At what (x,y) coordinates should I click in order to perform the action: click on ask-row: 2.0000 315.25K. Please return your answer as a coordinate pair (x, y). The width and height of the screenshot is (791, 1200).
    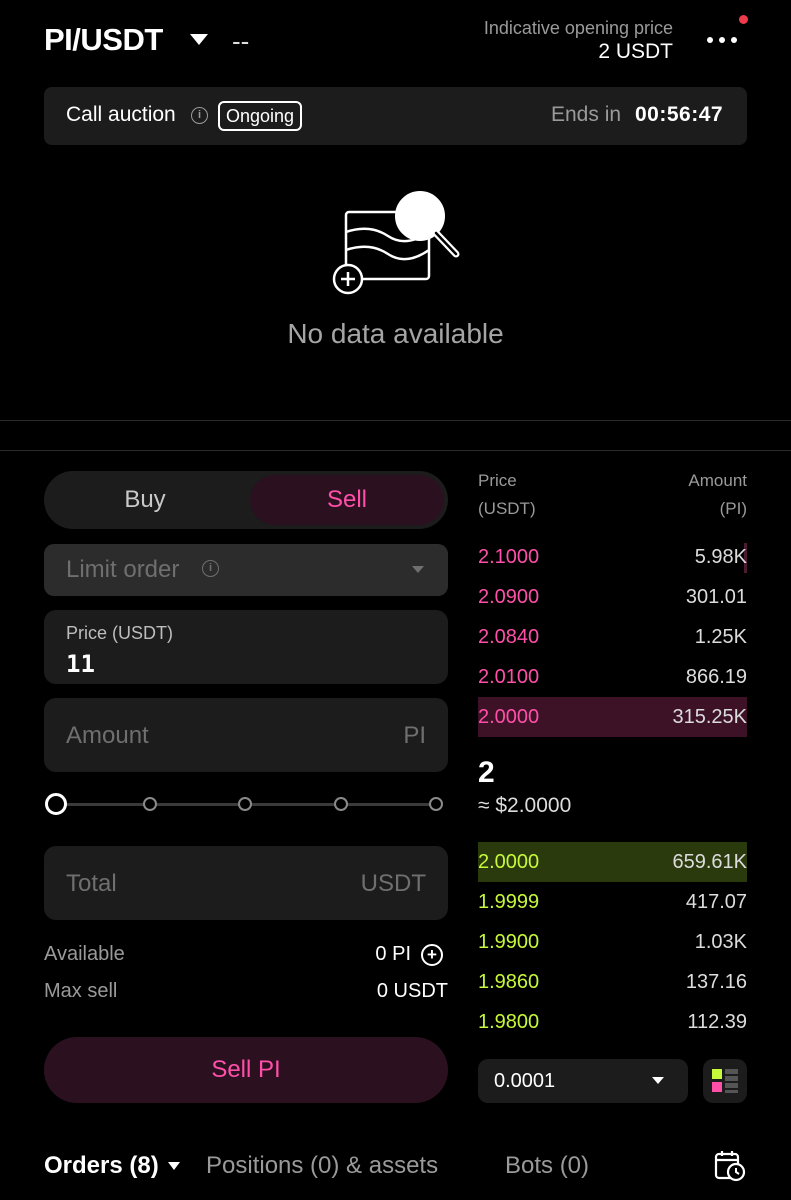
    Looking at the image, I should click on (612, 717).